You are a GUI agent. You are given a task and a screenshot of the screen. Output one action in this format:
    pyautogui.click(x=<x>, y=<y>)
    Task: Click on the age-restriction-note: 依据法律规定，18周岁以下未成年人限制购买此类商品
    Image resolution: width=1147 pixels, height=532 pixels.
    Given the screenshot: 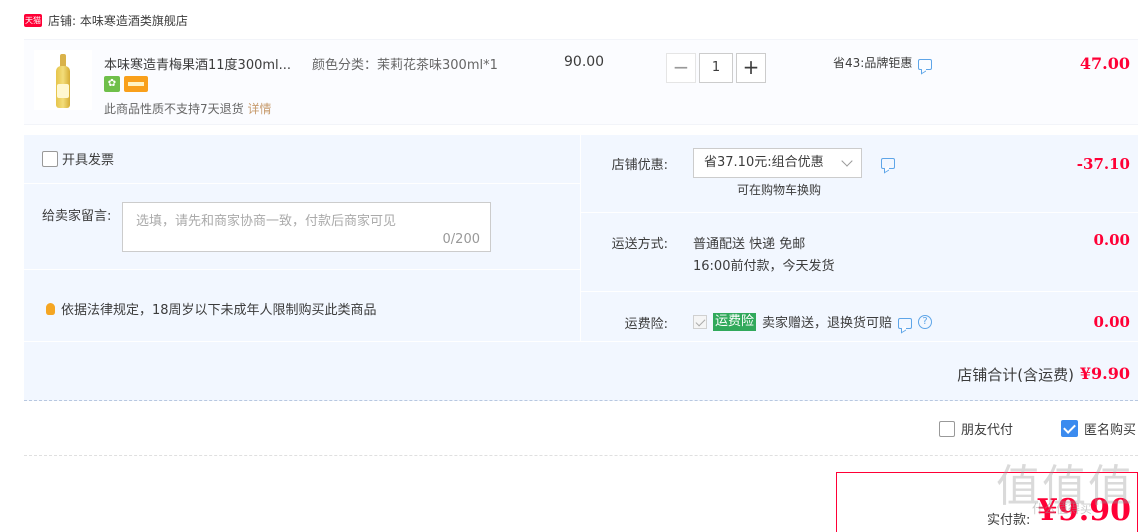 What is the action you would take?
    pyautogui.click(x=211, y=308)
    